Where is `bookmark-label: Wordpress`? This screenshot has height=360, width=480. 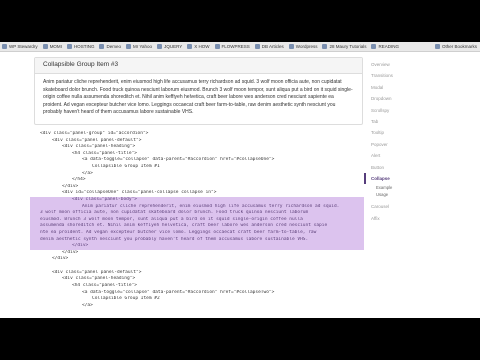
bookmark-label: Wordpress is located at coordinates (306, 46).